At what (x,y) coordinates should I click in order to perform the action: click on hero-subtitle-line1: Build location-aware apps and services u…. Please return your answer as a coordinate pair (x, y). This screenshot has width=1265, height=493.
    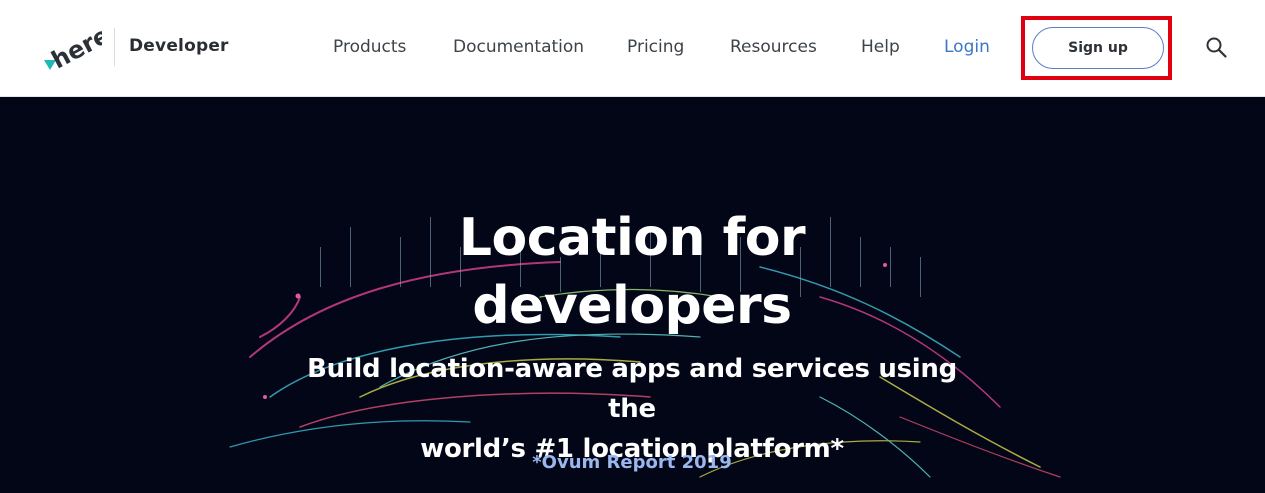
    Looking at the image, I should click on (632, 389).